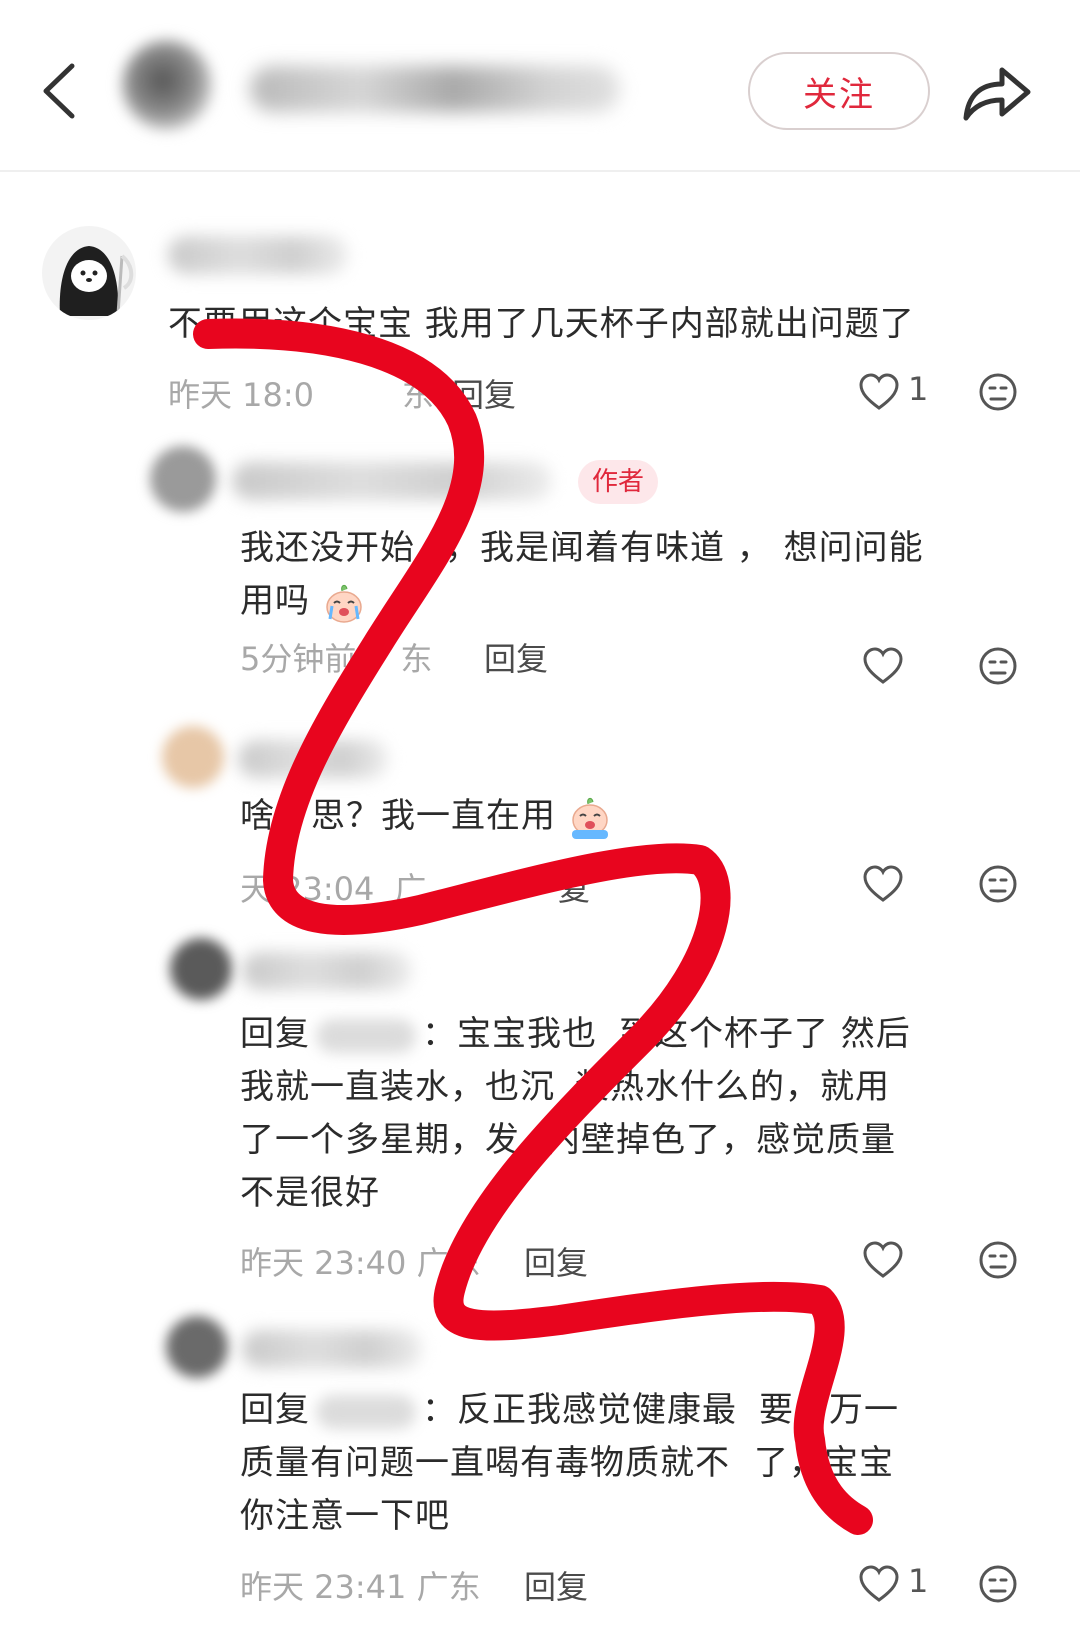  What do you see at coordinates (541, 324) in the screenshot?
I see `comment-text: 不要用这个宝宝 我用了几天杯子内部就出问题了` at bounding box center [541, 324].